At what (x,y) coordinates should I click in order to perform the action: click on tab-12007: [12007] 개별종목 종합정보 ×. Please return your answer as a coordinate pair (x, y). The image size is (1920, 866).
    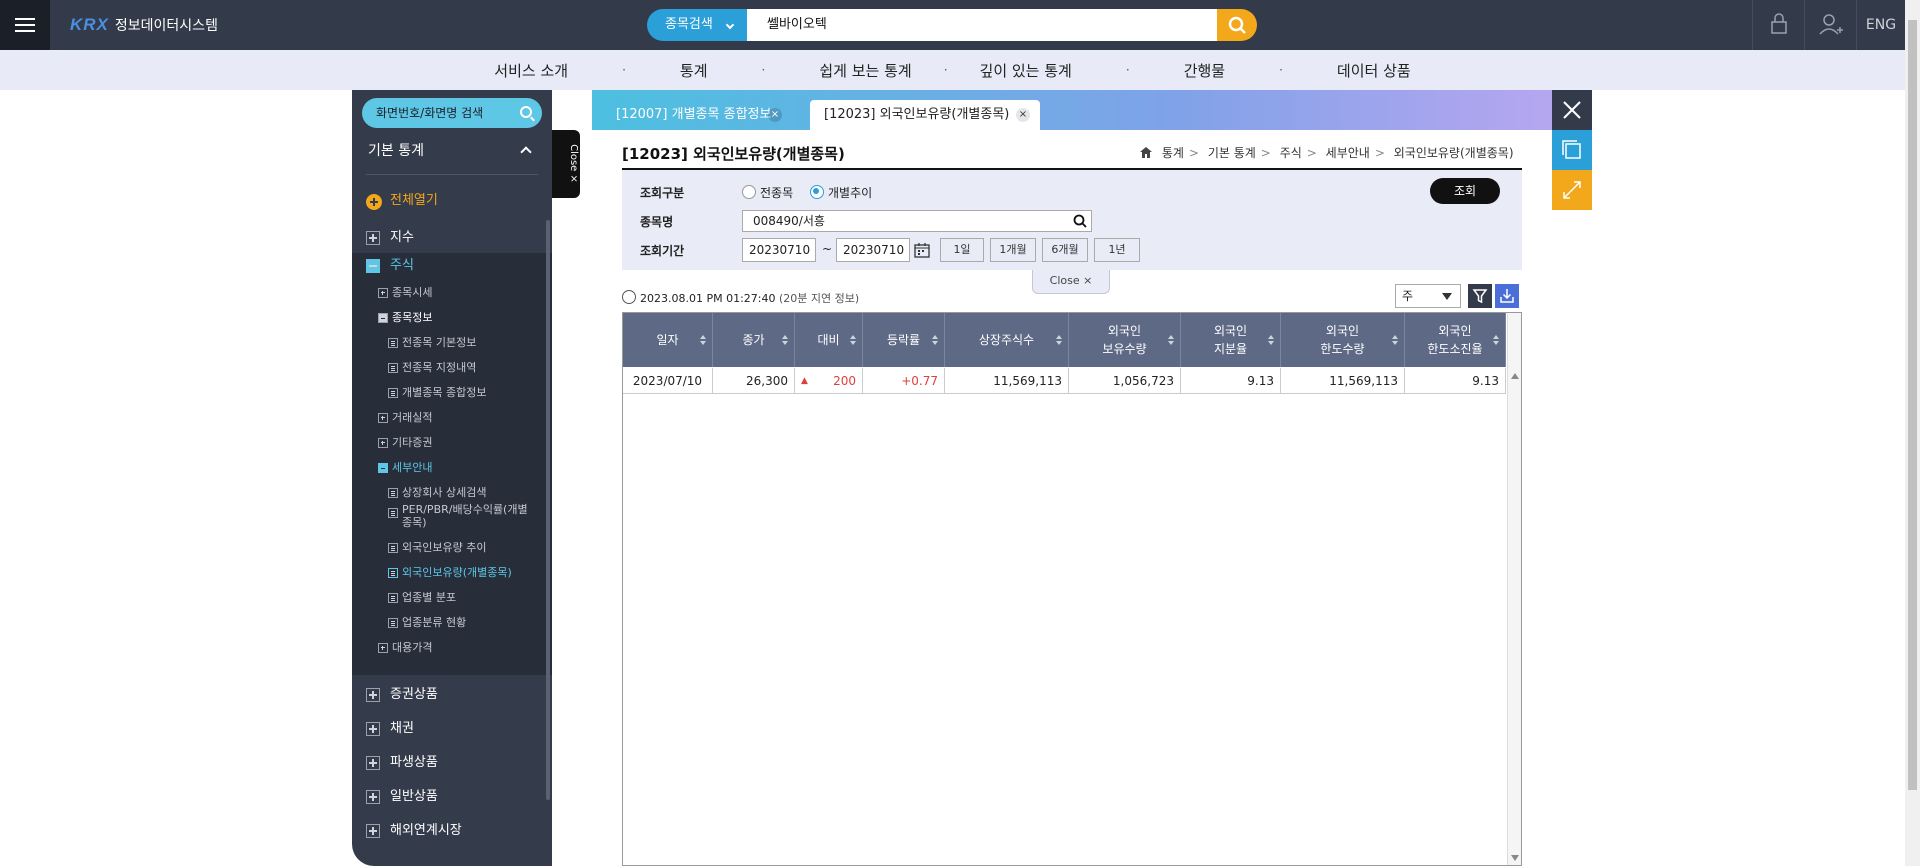
    Looking at the image, I should click on (697, 115).